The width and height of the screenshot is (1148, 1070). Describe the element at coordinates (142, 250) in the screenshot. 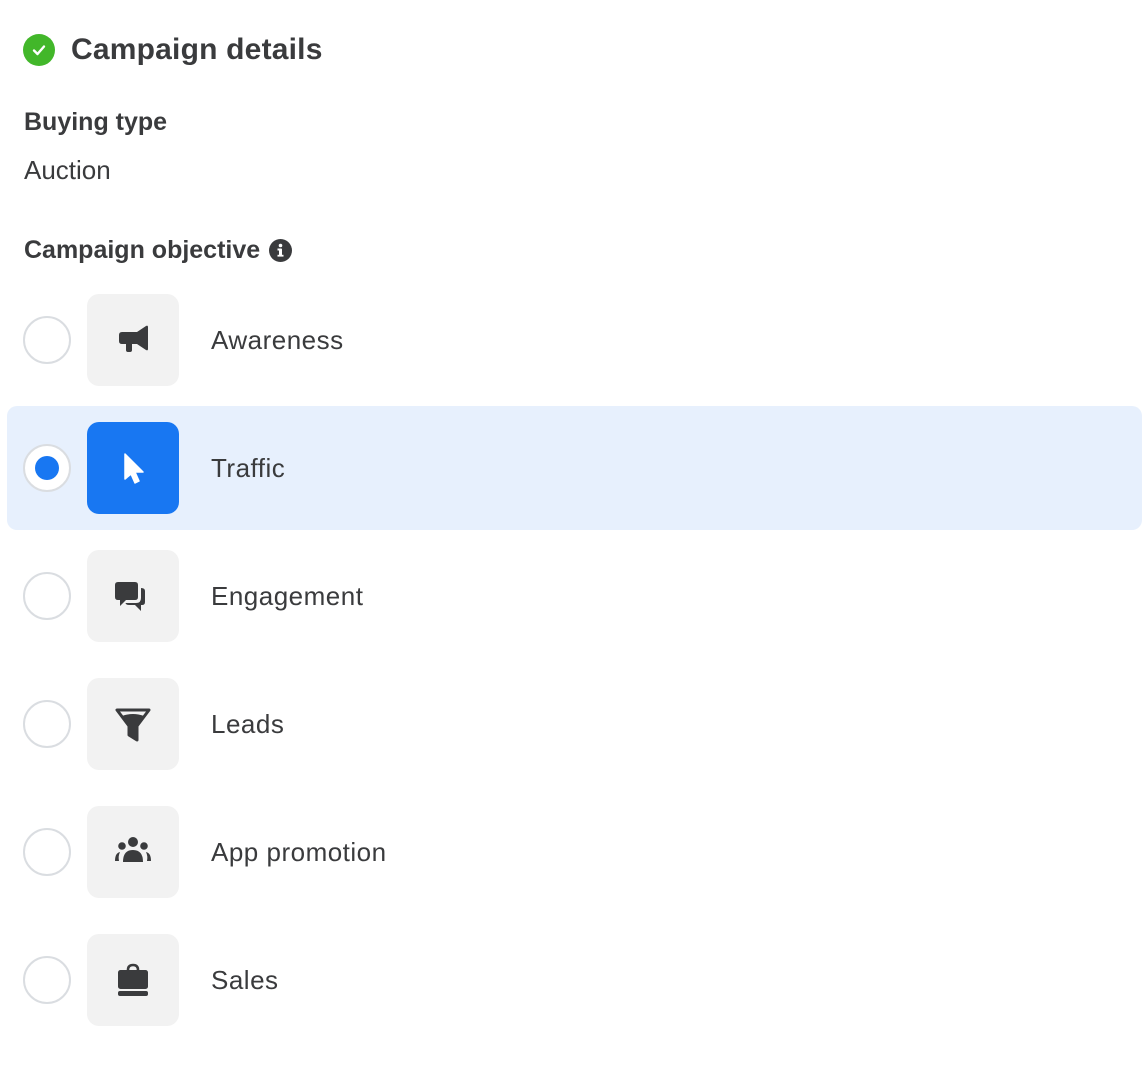

I see `campaign-objective-label: Campaign objective` at that location.